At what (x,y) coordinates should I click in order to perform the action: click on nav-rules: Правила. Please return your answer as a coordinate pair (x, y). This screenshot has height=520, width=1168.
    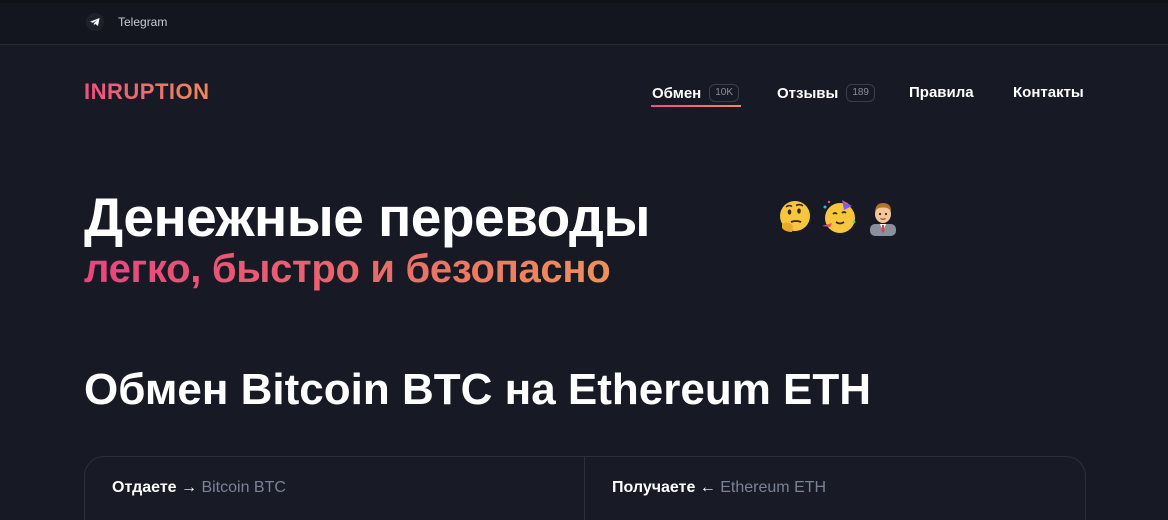
    Looking at the image, I should click on (941, 92).